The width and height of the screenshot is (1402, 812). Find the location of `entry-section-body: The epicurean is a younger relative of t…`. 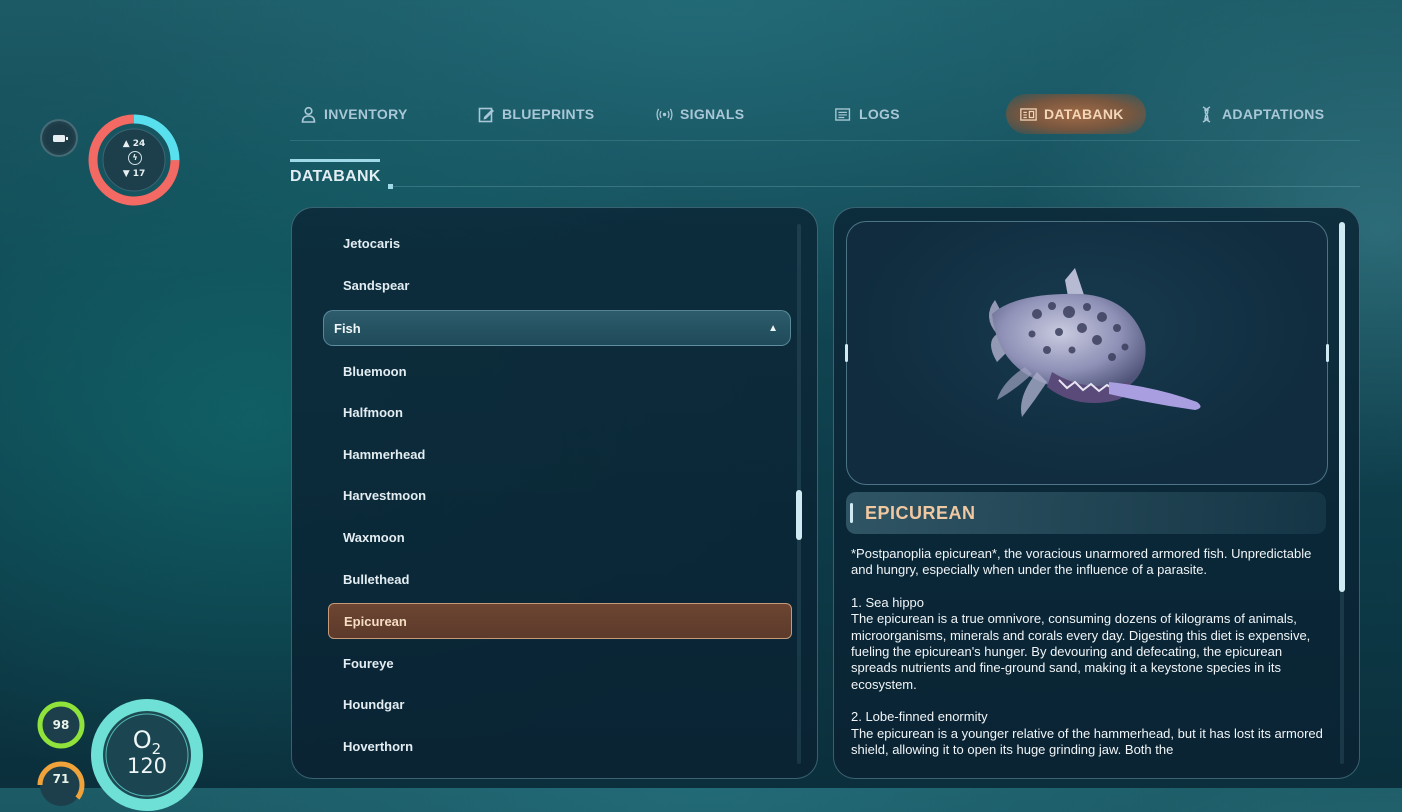

entry-section-body: The epicurean is a younger relative of t… is located at coordinates (1087, 741).